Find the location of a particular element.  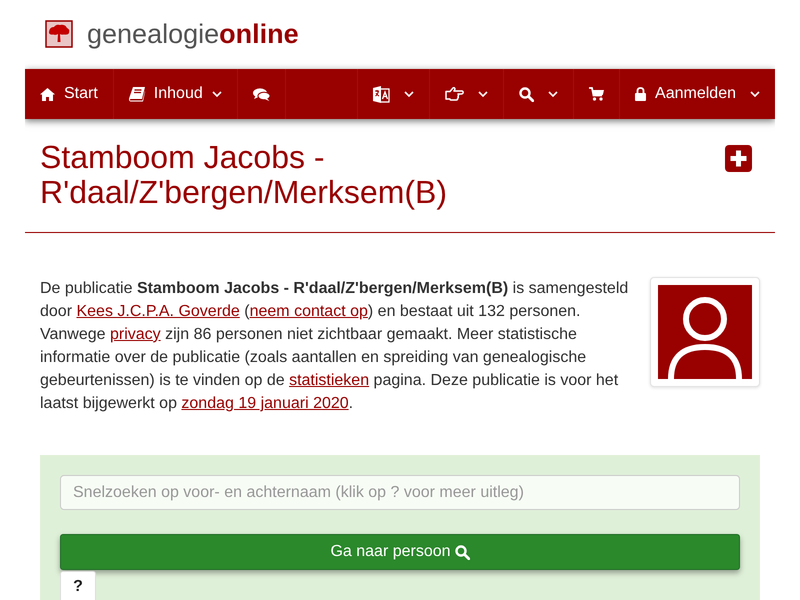

speech-bubbles-icon is located at coordinates (261, 94).